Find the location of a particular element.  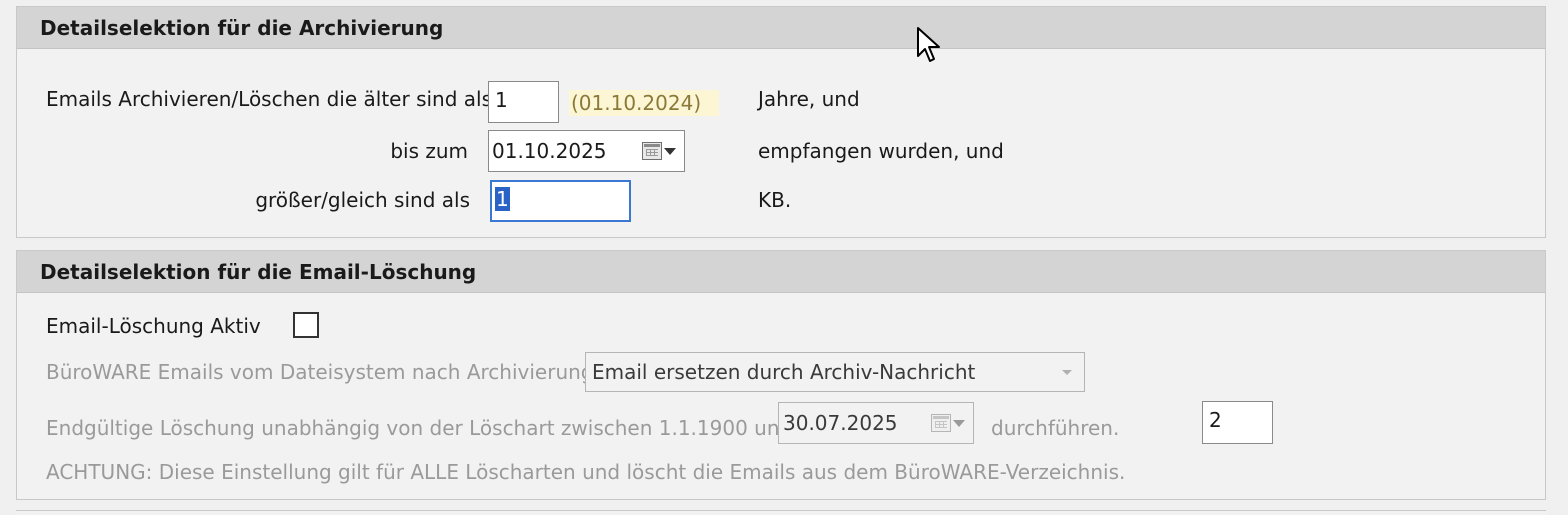

mouse-pointer-icon is located at coordinates (928, 44).